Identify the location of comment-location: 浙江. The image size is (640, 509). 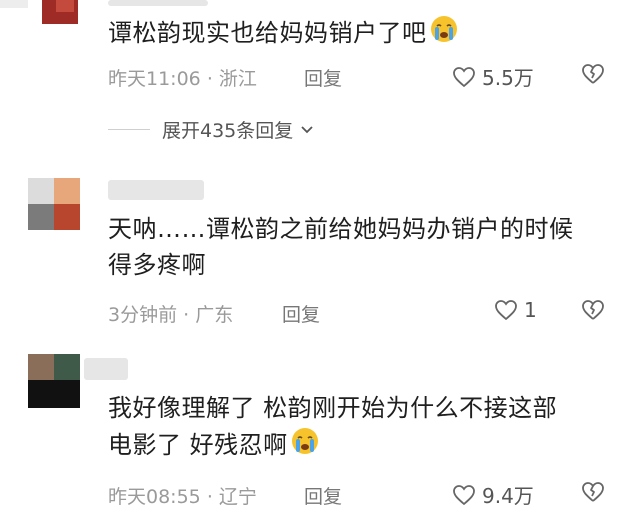
(237, 79).